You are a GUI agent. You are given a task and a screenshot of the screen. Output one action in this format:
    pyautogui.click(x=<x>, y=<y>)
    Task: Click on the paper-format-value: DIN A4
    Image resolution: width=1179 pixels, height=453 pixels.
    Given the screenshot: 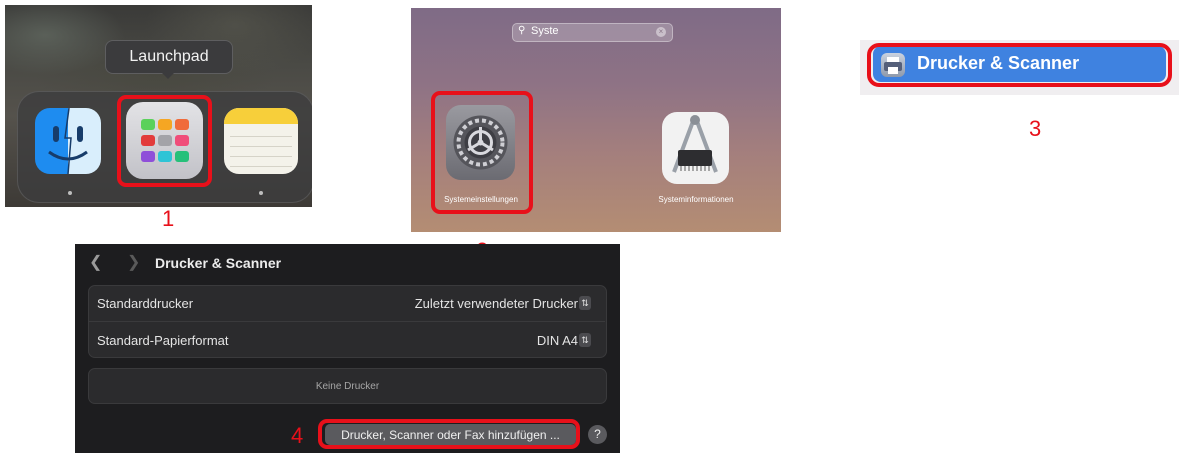 What is the action you would take?
    pyautogui.click(x=557, y=340)
    